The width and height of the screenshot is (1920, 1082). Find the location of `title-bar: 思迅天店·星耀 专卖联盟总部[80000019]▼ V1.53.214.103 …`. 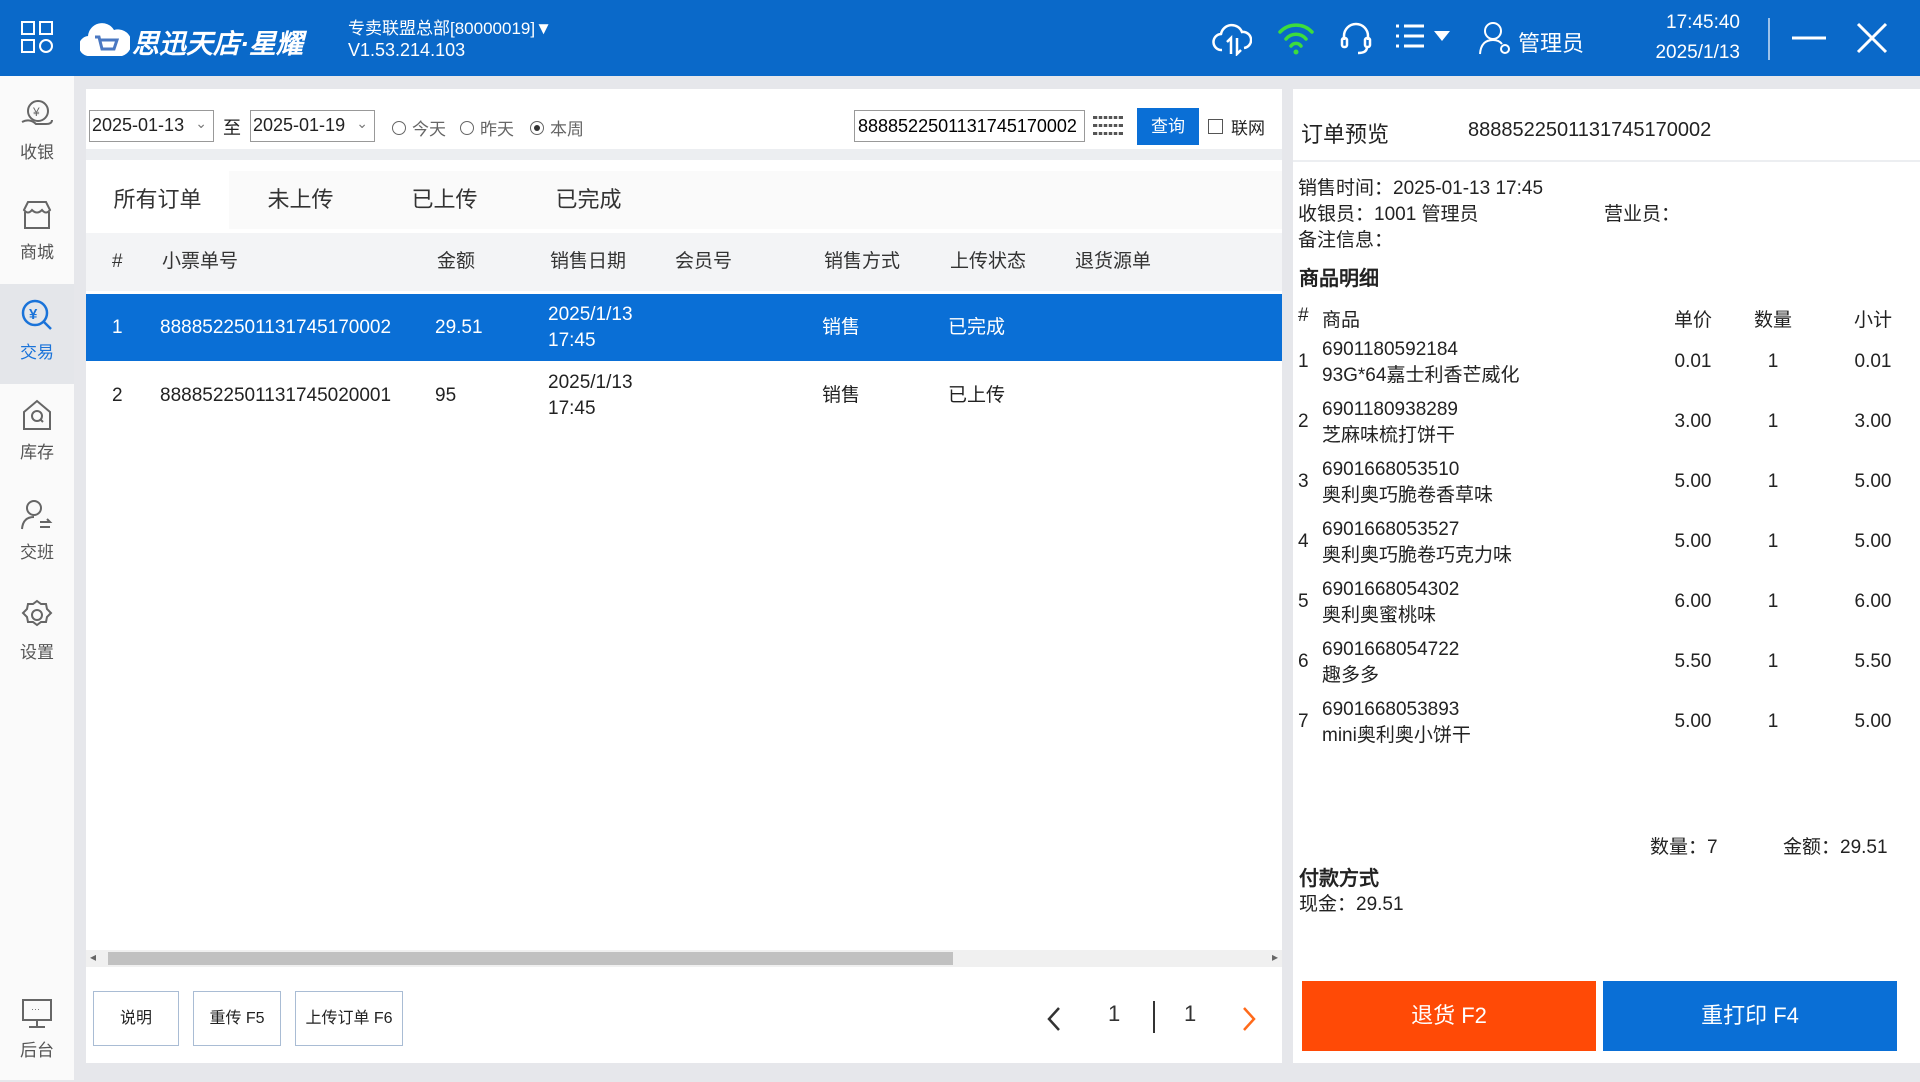

title-bar: 思迅天店·星耀 专卖联盟总部[80000019]▼ V1.53.214.103 … is located at coordinates (960, 38).